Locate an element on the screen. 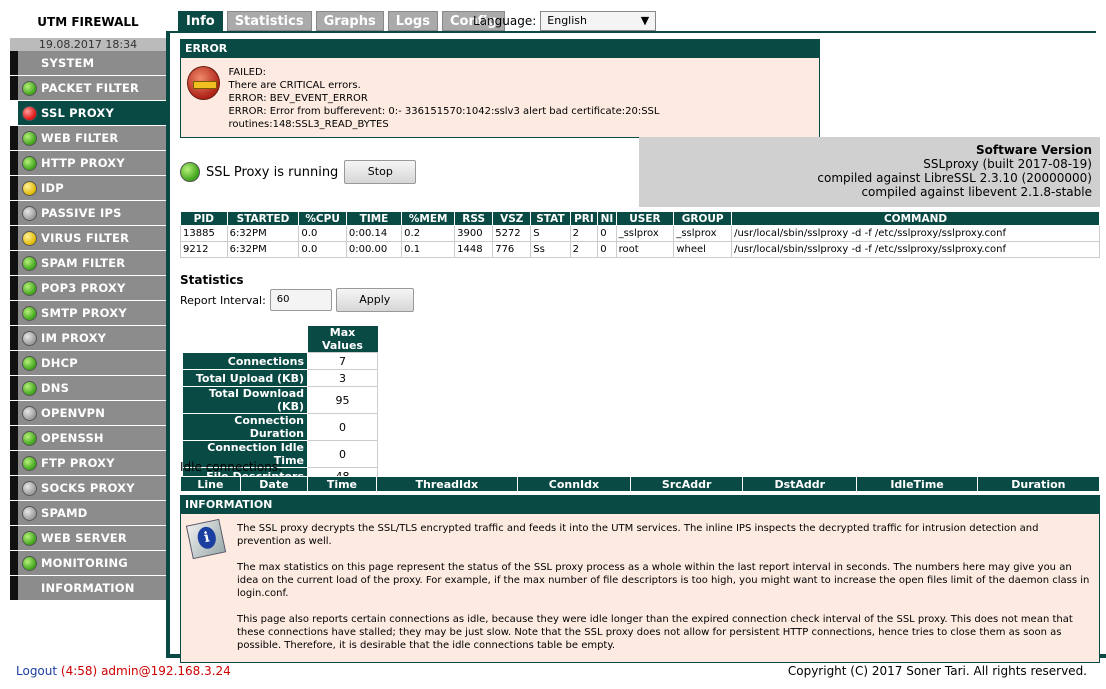 The width and height of the screenshot is (1106, 689). sidebar-item-ssl-proxy: SSL PROXY is located at coordinates (88, 113).